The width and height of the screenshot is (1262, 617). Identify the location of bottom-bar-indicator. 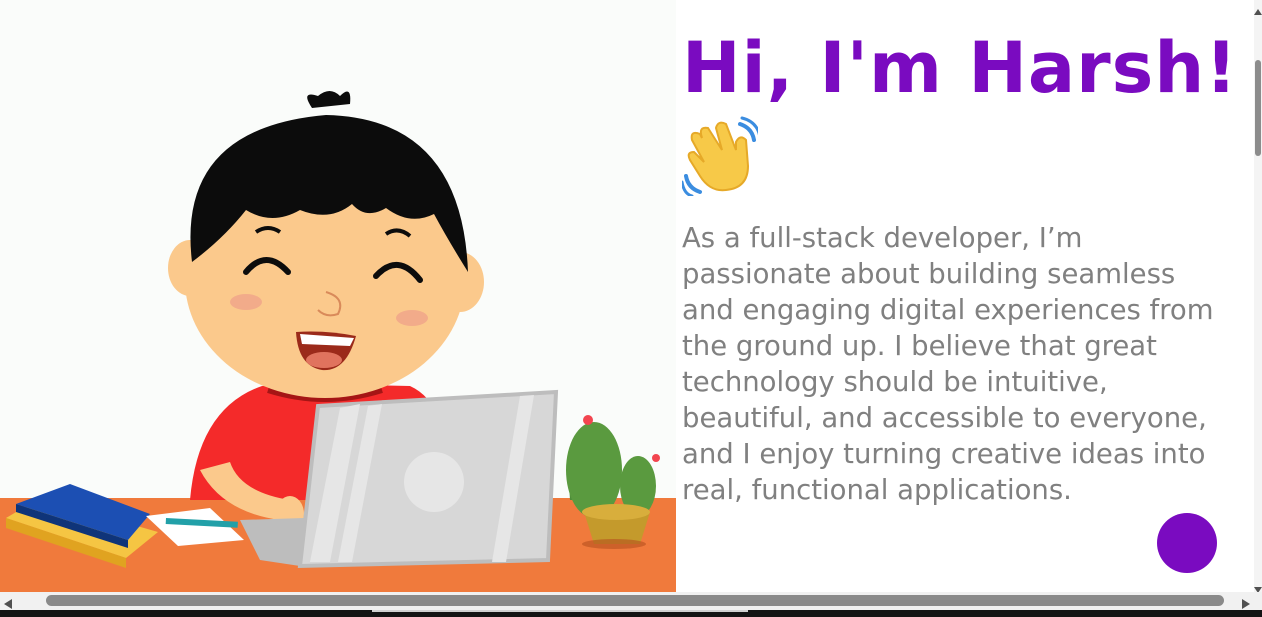
(560, 611).